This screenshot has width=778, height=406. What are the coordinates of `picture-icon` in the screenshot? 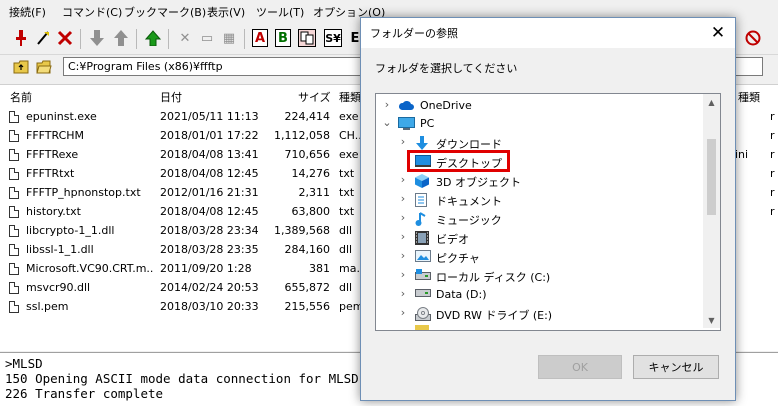 It's located at (423, 256).